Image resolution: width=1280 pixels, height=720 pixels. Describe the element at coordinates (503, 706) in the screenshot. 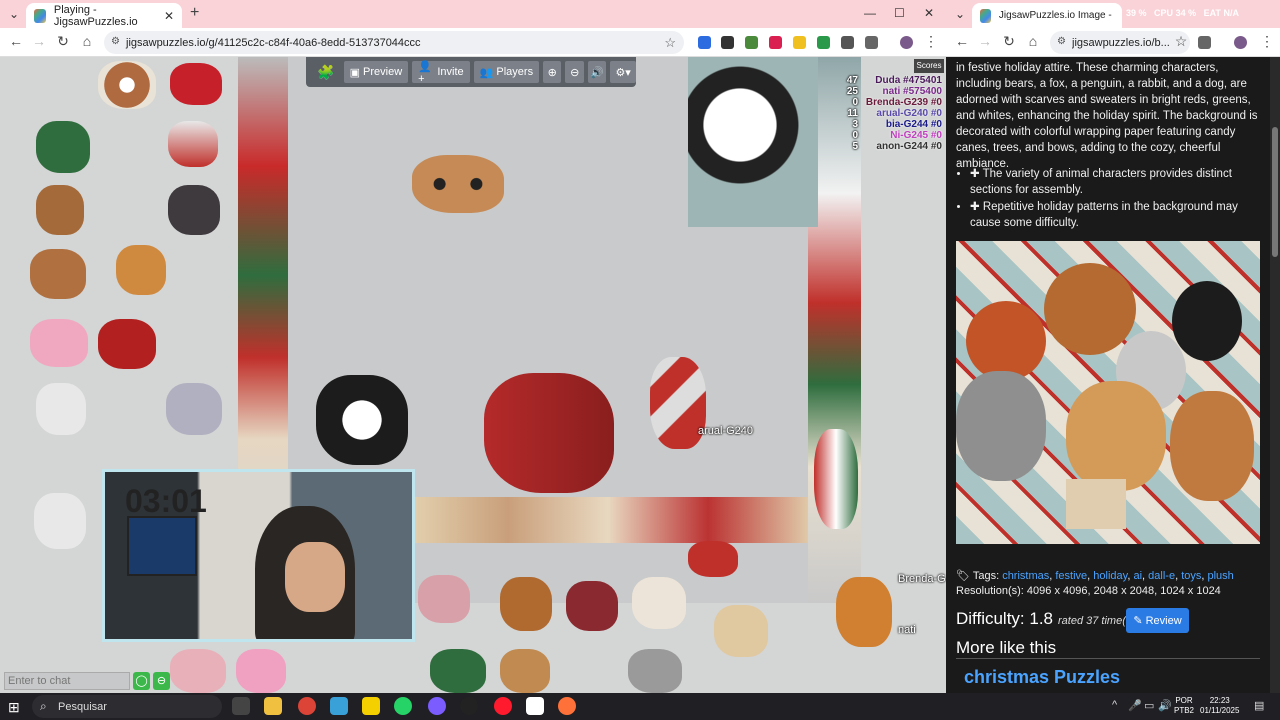

I see `opera-icon` at that location.